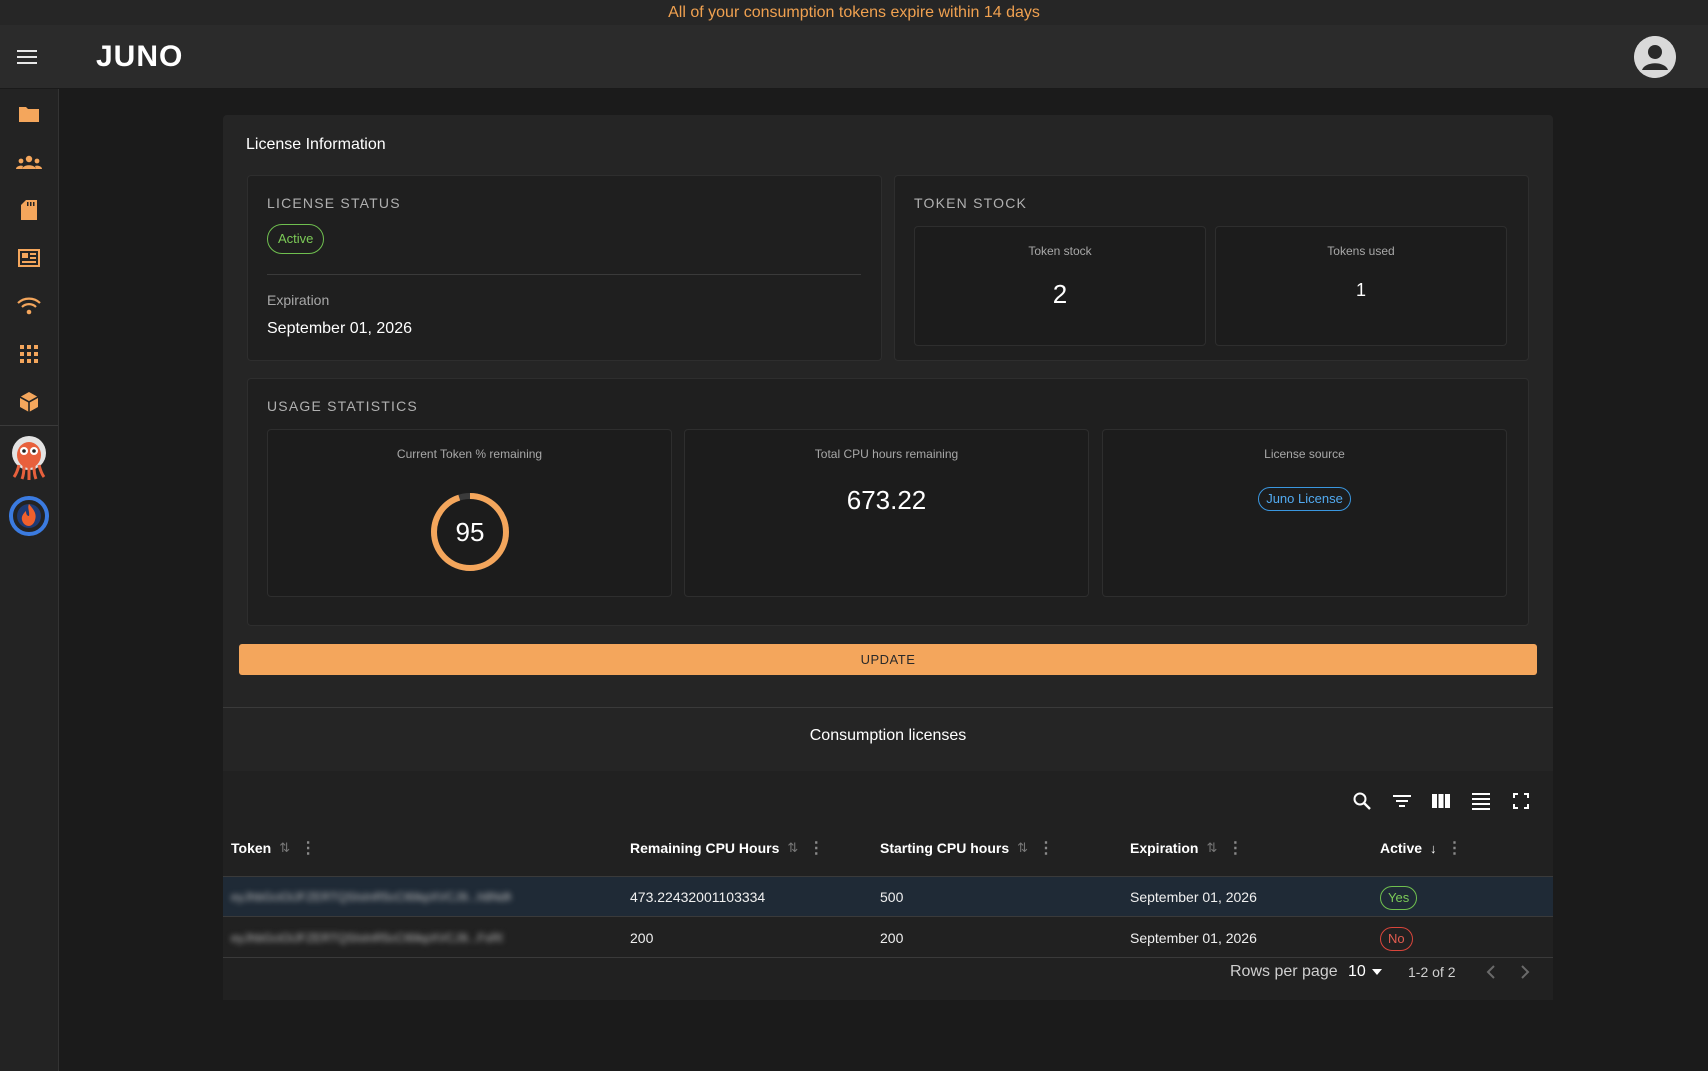 Image resolution: width=1708 pixels, height=1071 pixels. I want to click on newspaper-icon, so click(29, 258).